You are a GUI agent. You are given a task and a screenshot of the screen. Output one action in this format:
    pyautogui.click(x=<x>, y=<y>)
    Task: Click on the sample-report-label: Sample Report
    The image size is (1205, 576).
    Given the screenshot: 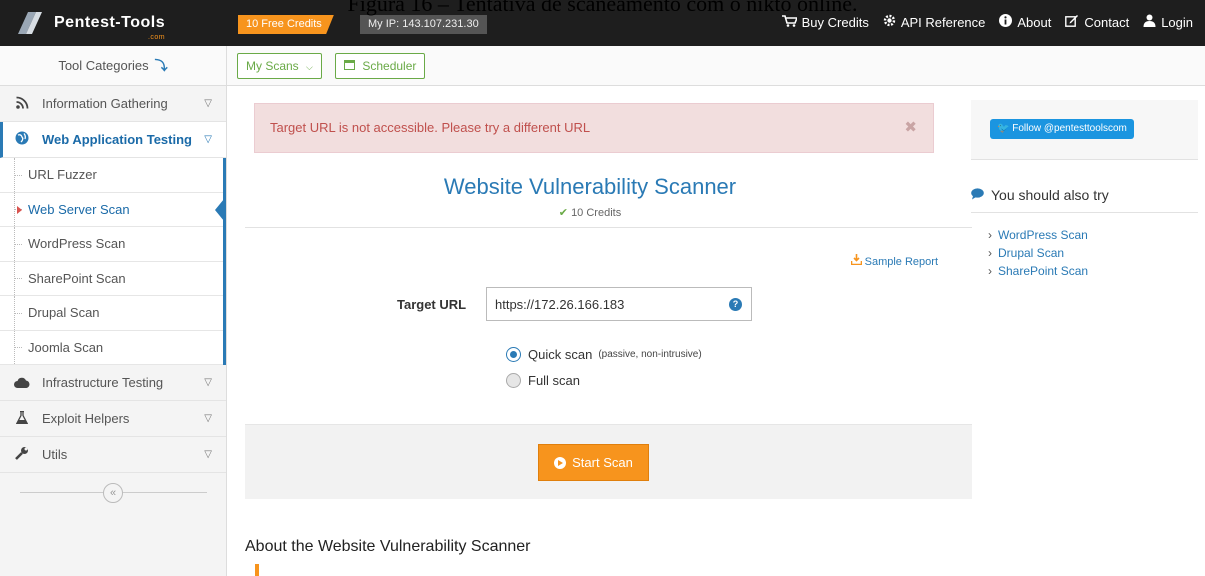 What is the action you would take?
    pyautogui.click(x=901, y=262)
    